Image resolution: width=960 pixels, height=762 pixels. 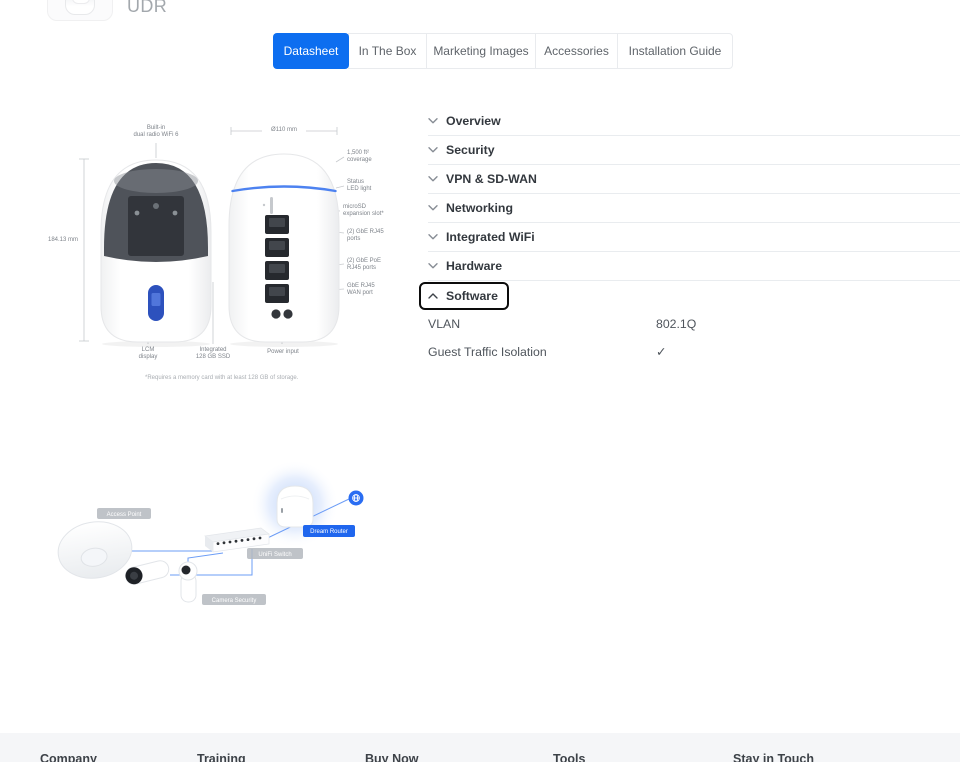 I want to click on accordion-section-networking: Networking, so click(x=694, y=208).